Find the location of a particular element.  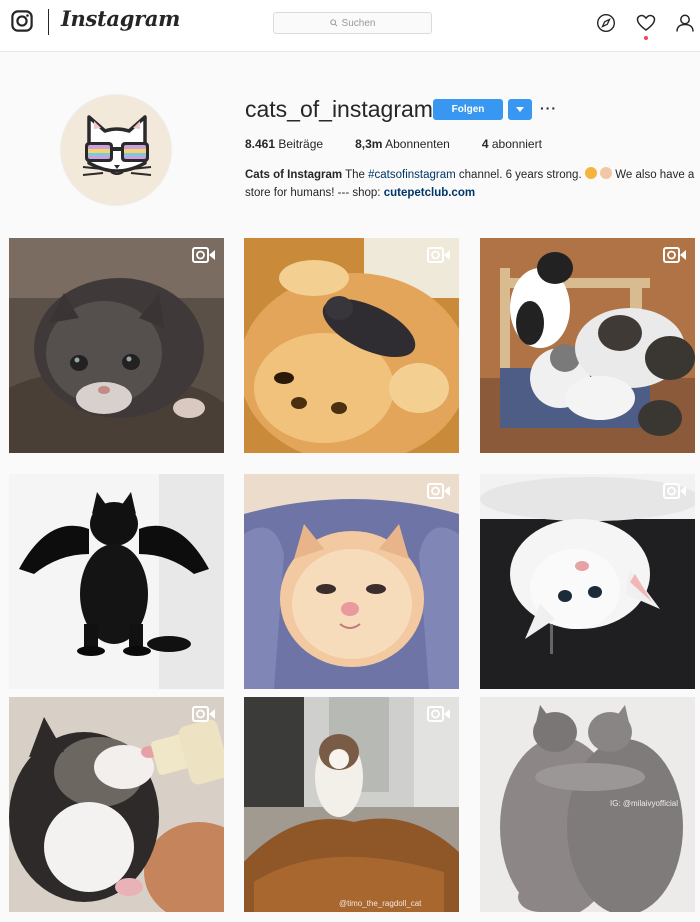

bio-text-1: The is located at coordinates (355, 175).